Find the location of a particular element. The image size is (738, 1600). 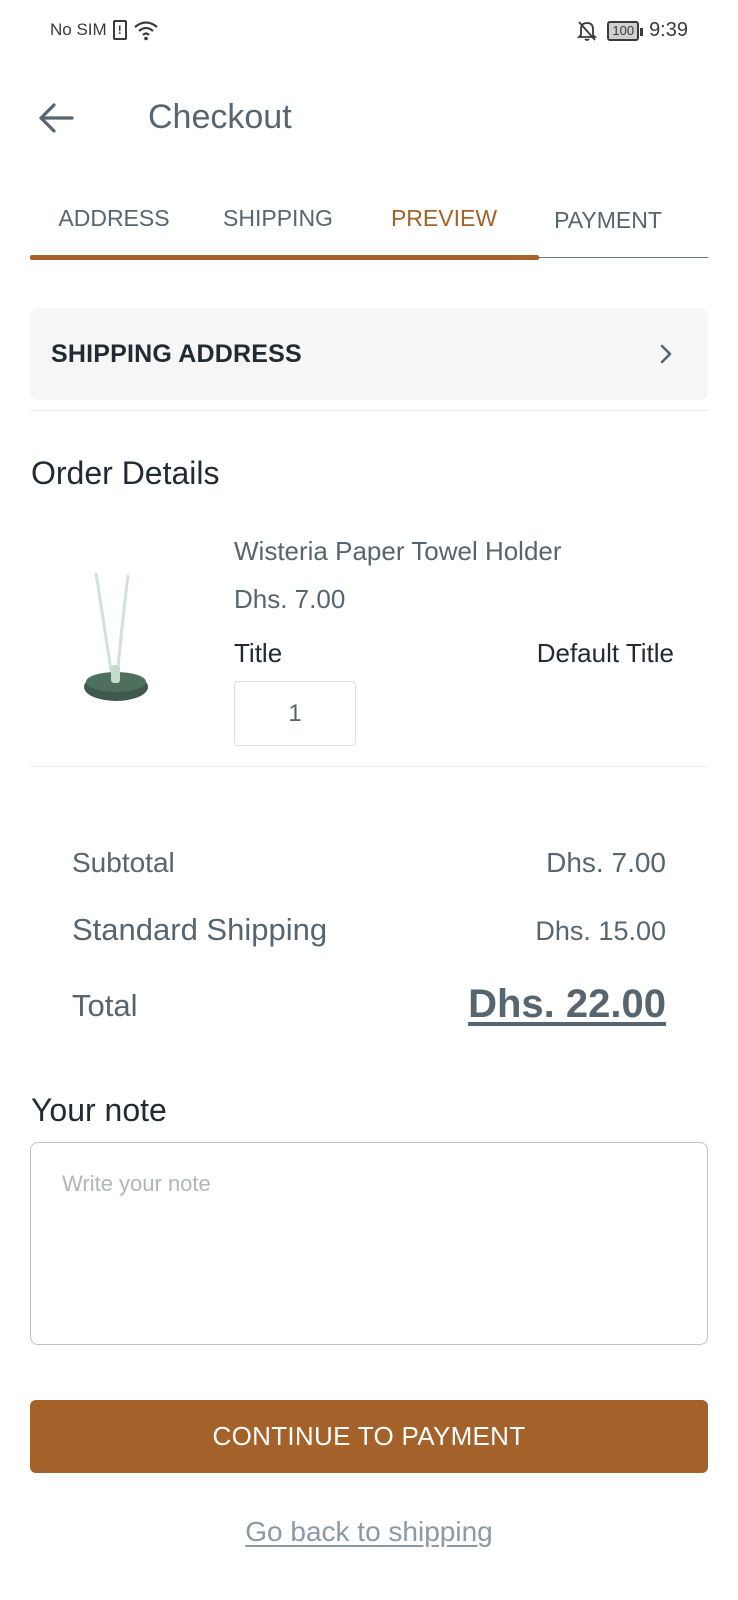

status-right: 100 9:39 is located at coordinates (632, 30).